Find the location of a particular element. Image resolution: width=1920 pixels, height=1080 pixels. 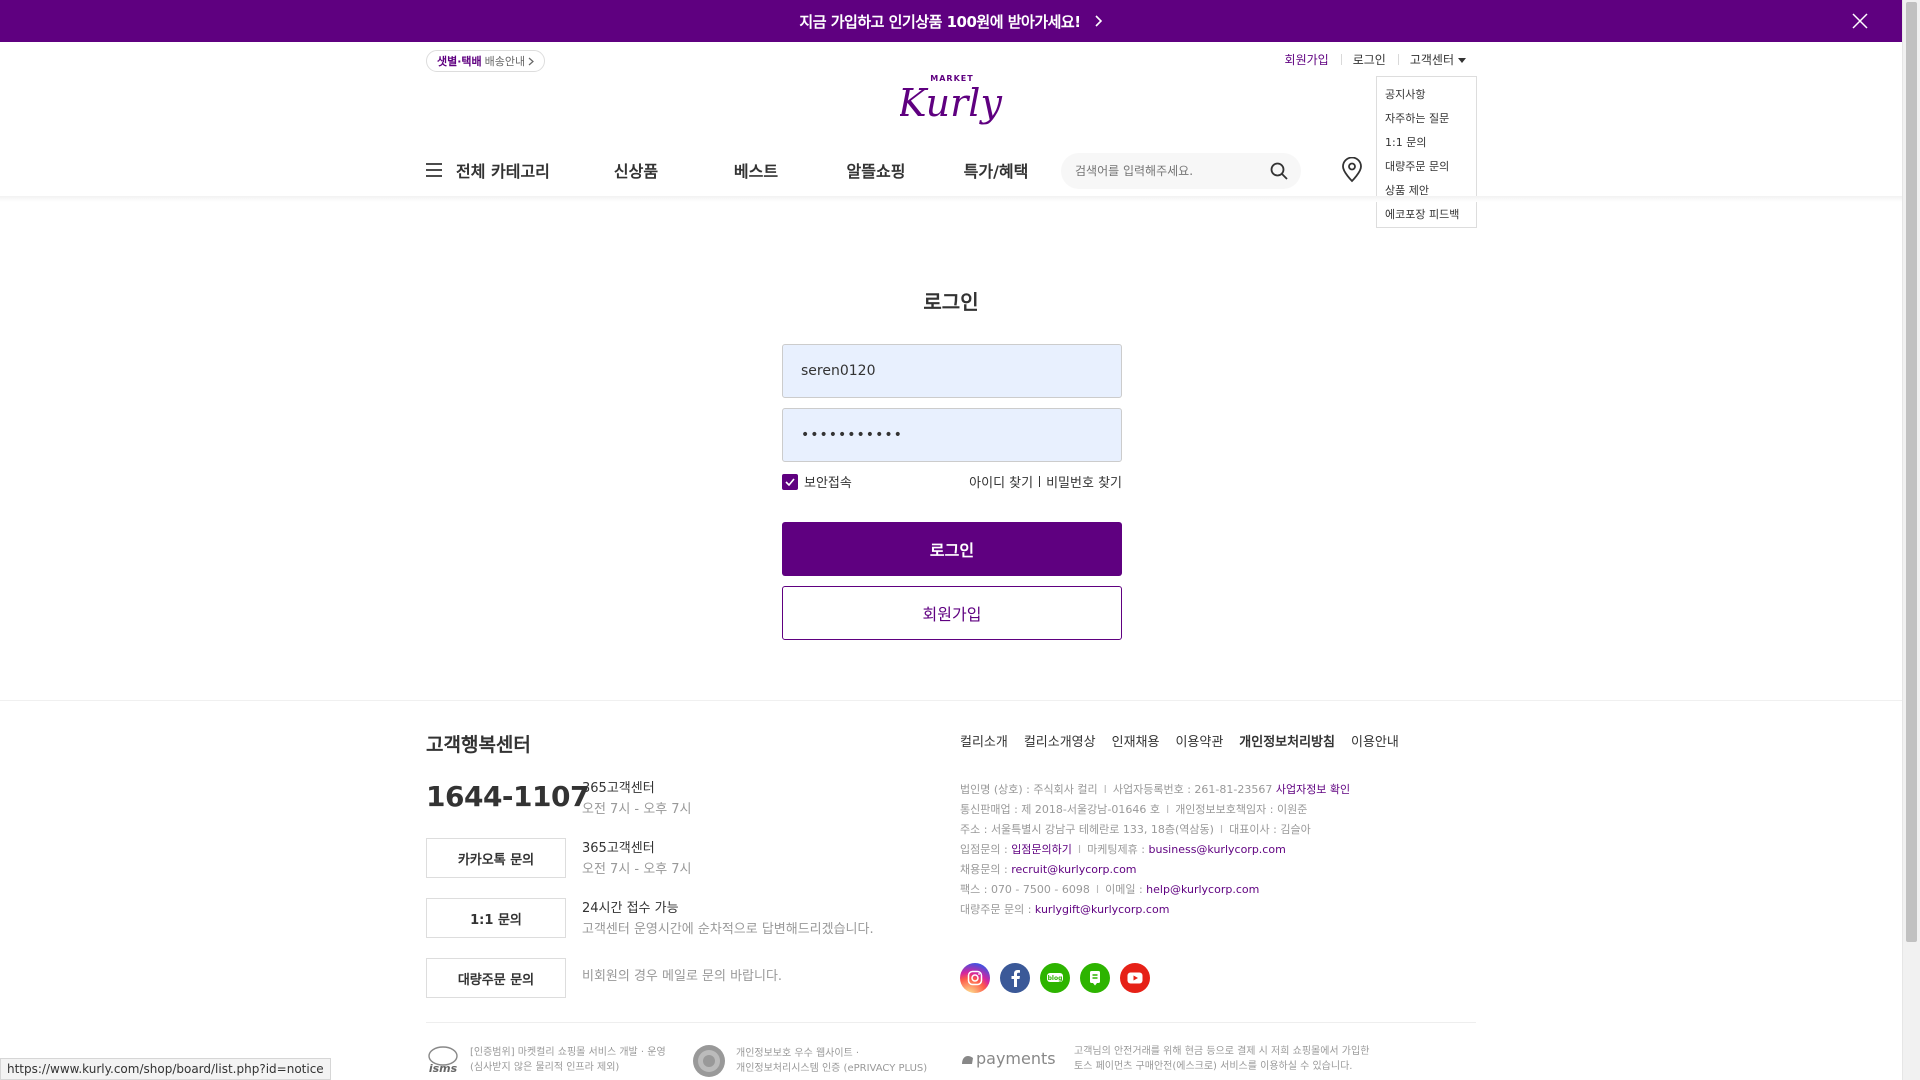

footer-link-terms: 이용약관 is located at coordinates (1199, 740).